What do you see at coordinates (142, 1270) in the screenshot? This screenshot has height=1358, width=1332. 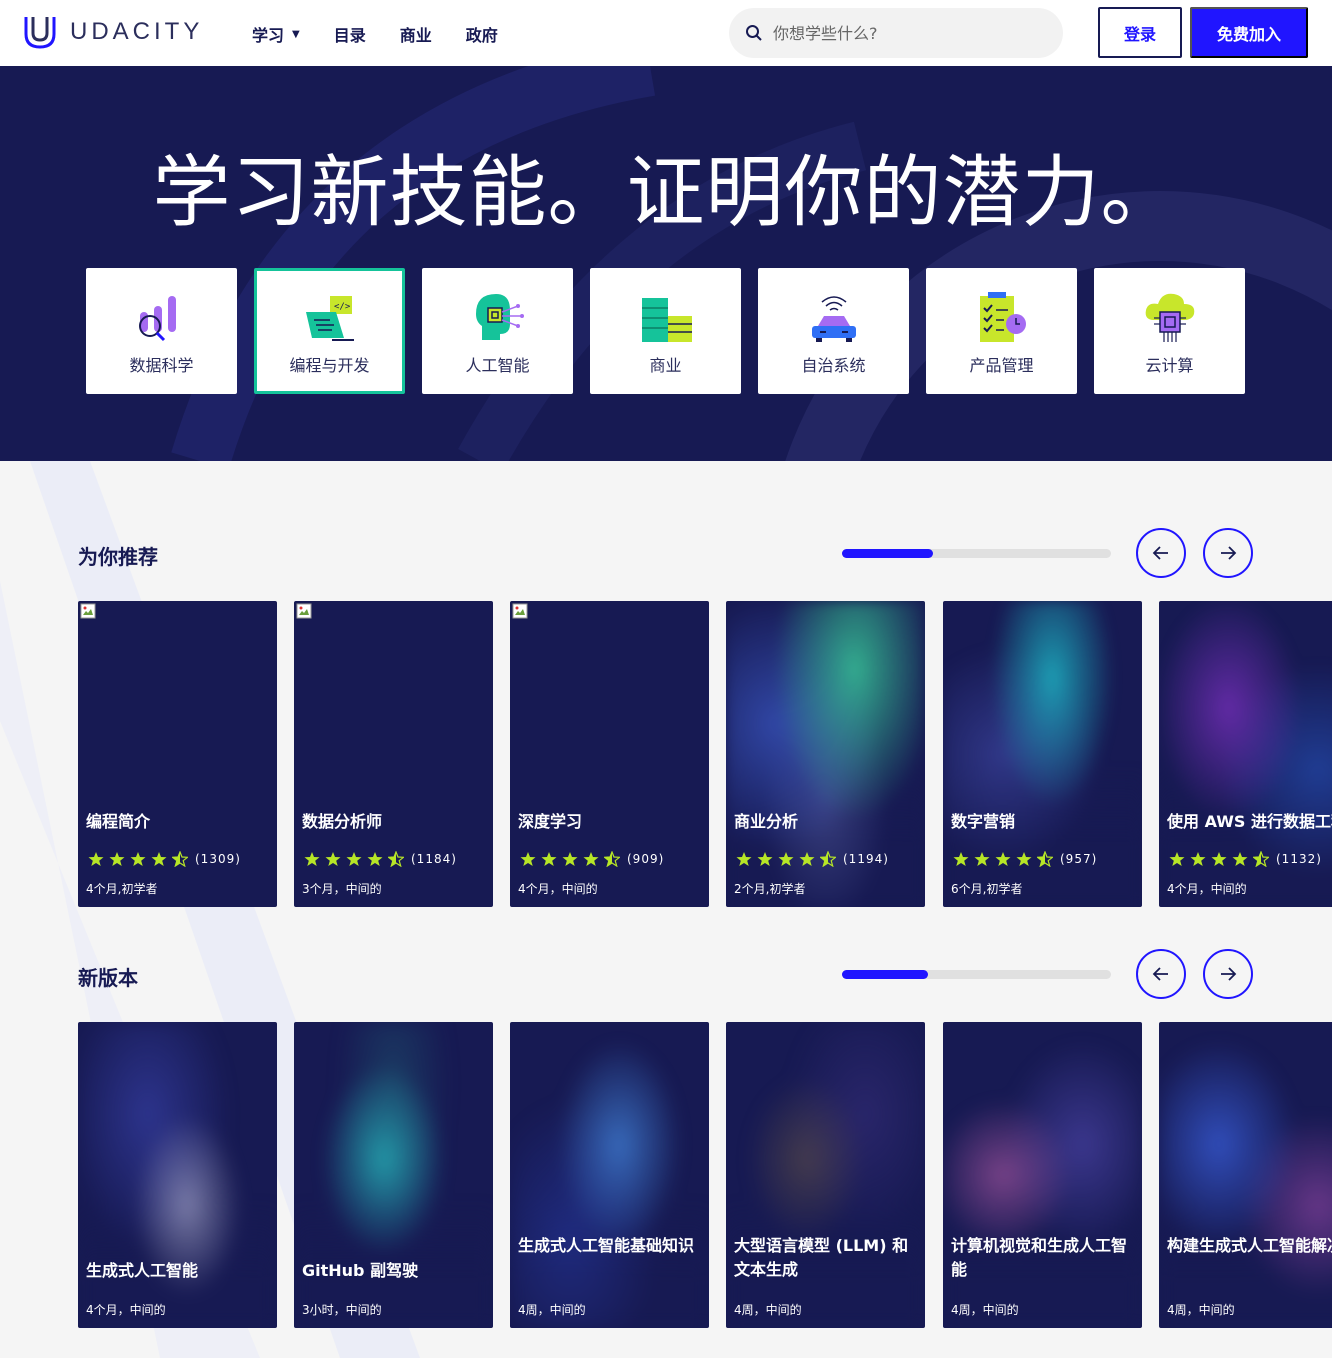 I see `course-title: 生成式人工智能` at bounding box center [142, 1270].